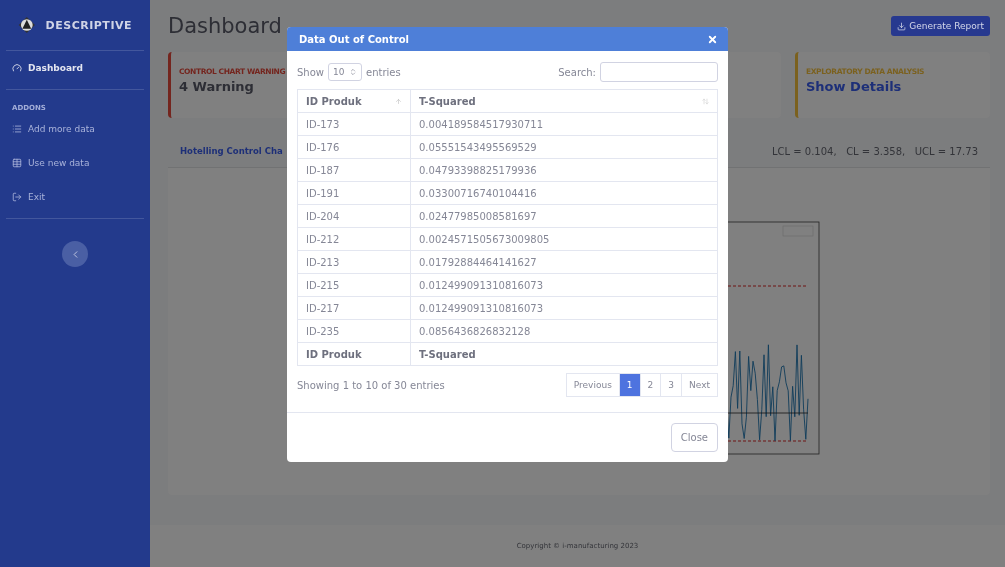 This screenshot has width=1005, height=567. Describe the element at coordinates (310, 72) in the screenshot. I see `show-label: Show` at that location.